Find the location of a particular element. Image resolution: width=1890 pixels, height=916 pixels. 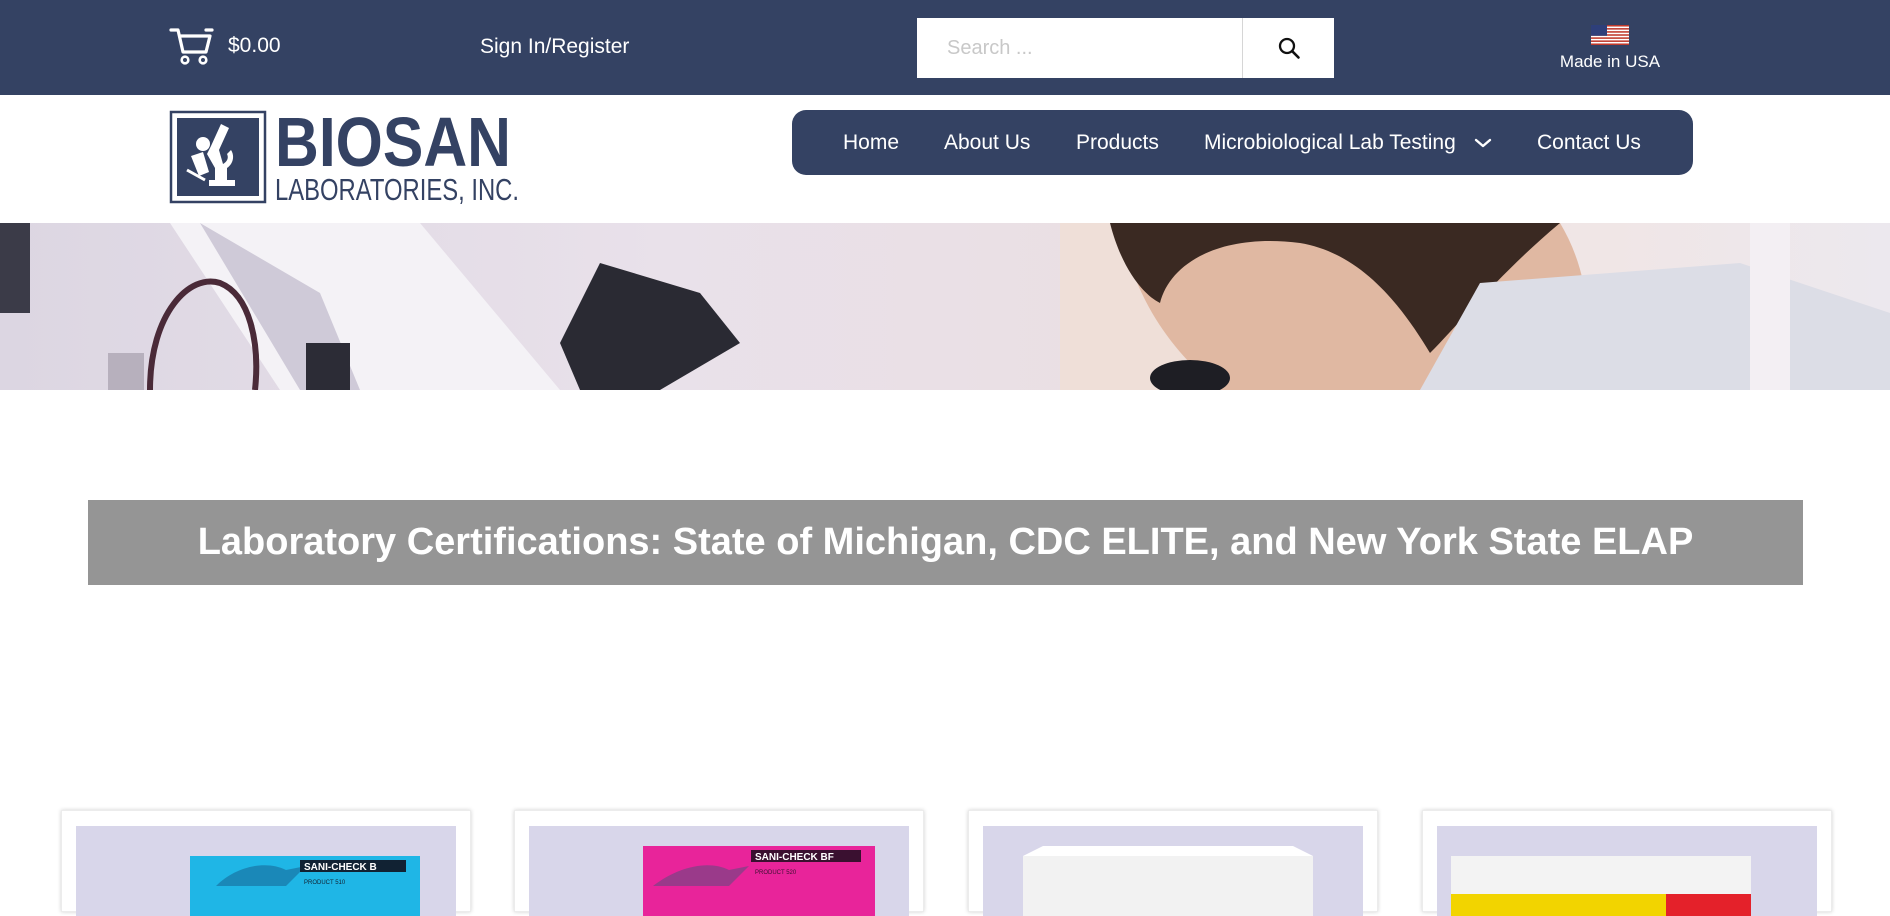

product-box-label: SANI-CHECK B is located at coordinates (340, 867).